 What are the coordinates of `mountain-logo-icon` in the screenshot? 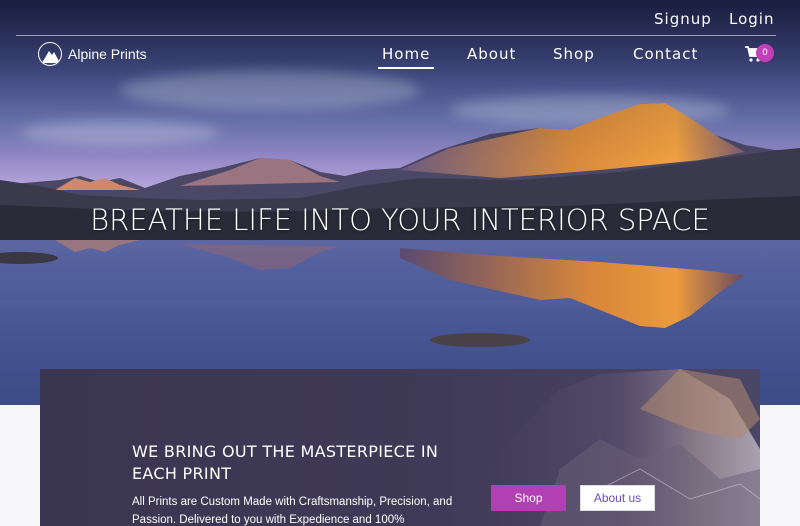 It's located at (50, 54).